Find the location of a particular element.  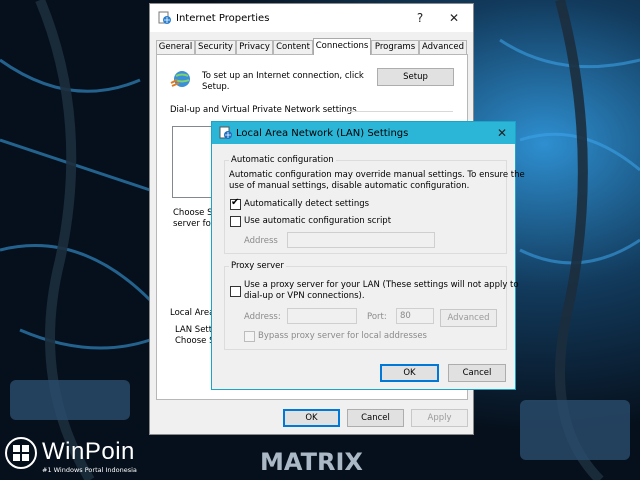

winpoin-watermark: WinPoin #1 Windows Portal Indonesia is located at coordinates (84, 456).